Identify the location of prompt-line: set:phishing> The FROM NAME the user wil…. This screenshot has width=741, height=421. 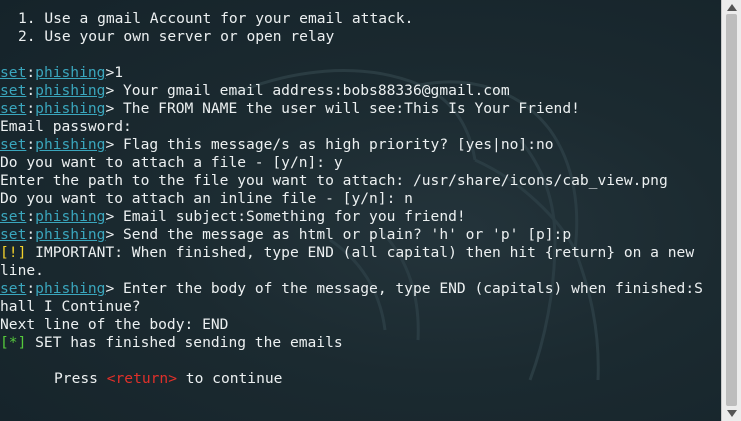
(360, 109).